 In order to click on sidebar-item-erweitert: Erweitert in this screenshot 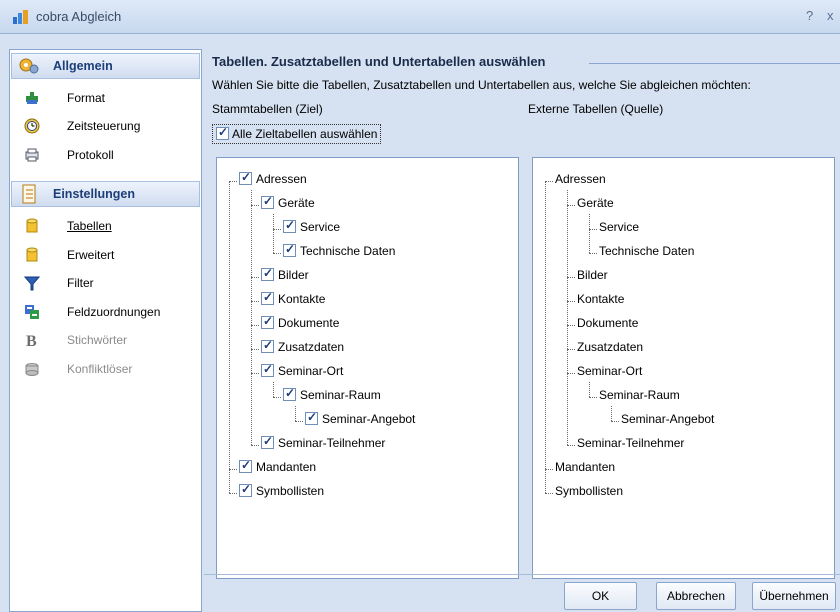, I will do `click(105, 256)`.